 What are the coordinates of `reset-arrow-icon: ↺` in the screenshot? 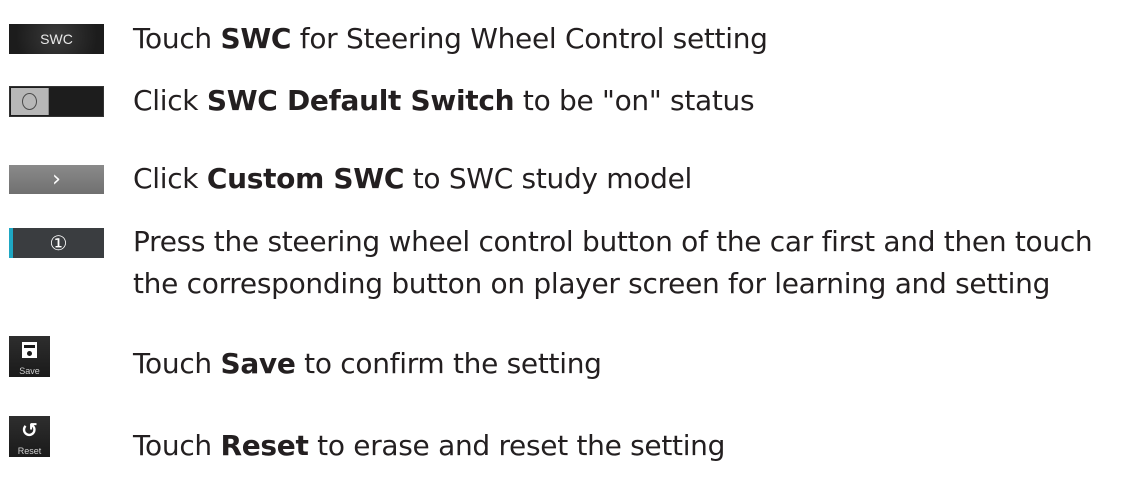 It's located at (29, 430).